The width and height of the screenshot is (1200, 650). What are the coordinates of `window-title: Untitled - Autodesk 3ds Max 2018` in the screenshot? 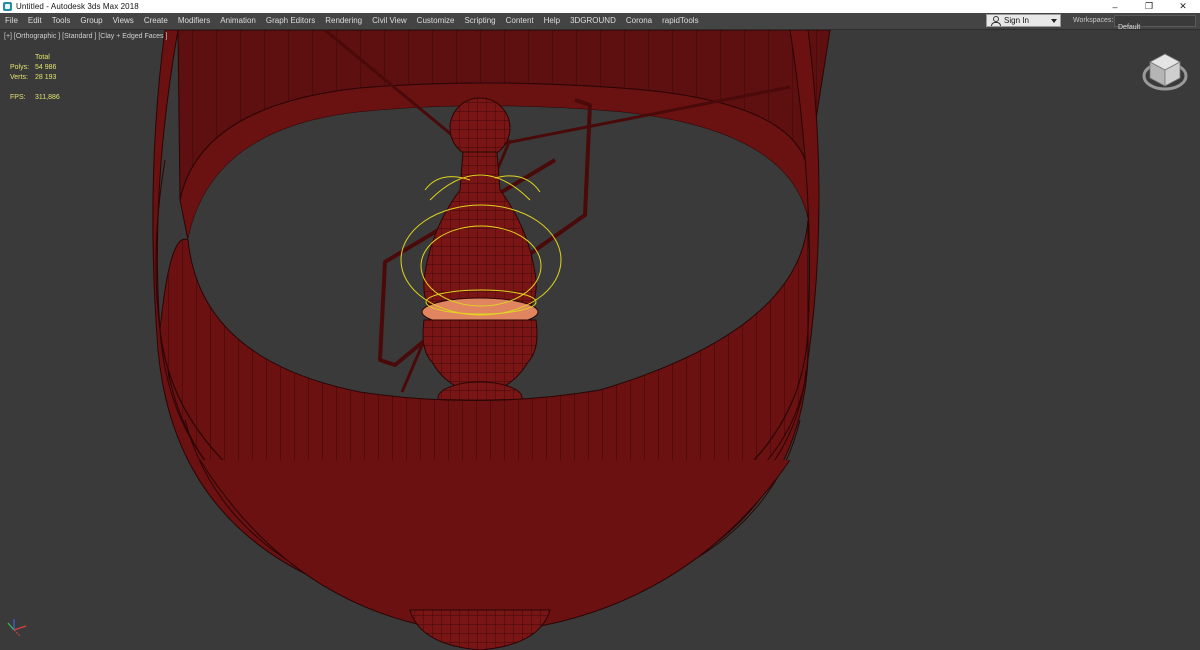 It's located at (77, 6).